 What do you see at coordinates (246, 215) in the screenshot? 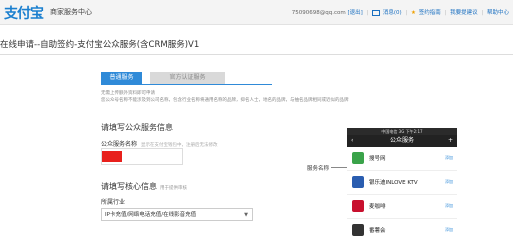
I see `chevron-down-icon: ▼` at bounding box center [246, 215].